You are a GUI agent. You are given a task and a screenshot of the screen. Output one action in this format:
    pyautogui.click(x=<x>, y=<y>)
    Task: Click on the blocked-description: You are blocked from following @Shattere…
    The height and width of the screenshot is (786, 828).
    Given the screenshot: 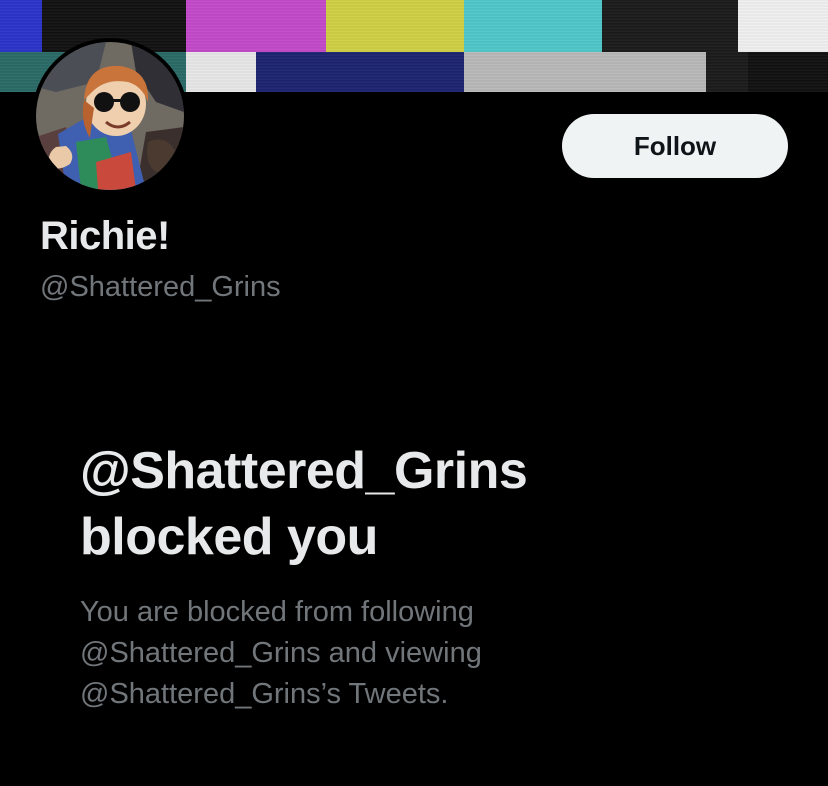 What is the action you would take?
    pyautogui.click(x=281, y=653)
    